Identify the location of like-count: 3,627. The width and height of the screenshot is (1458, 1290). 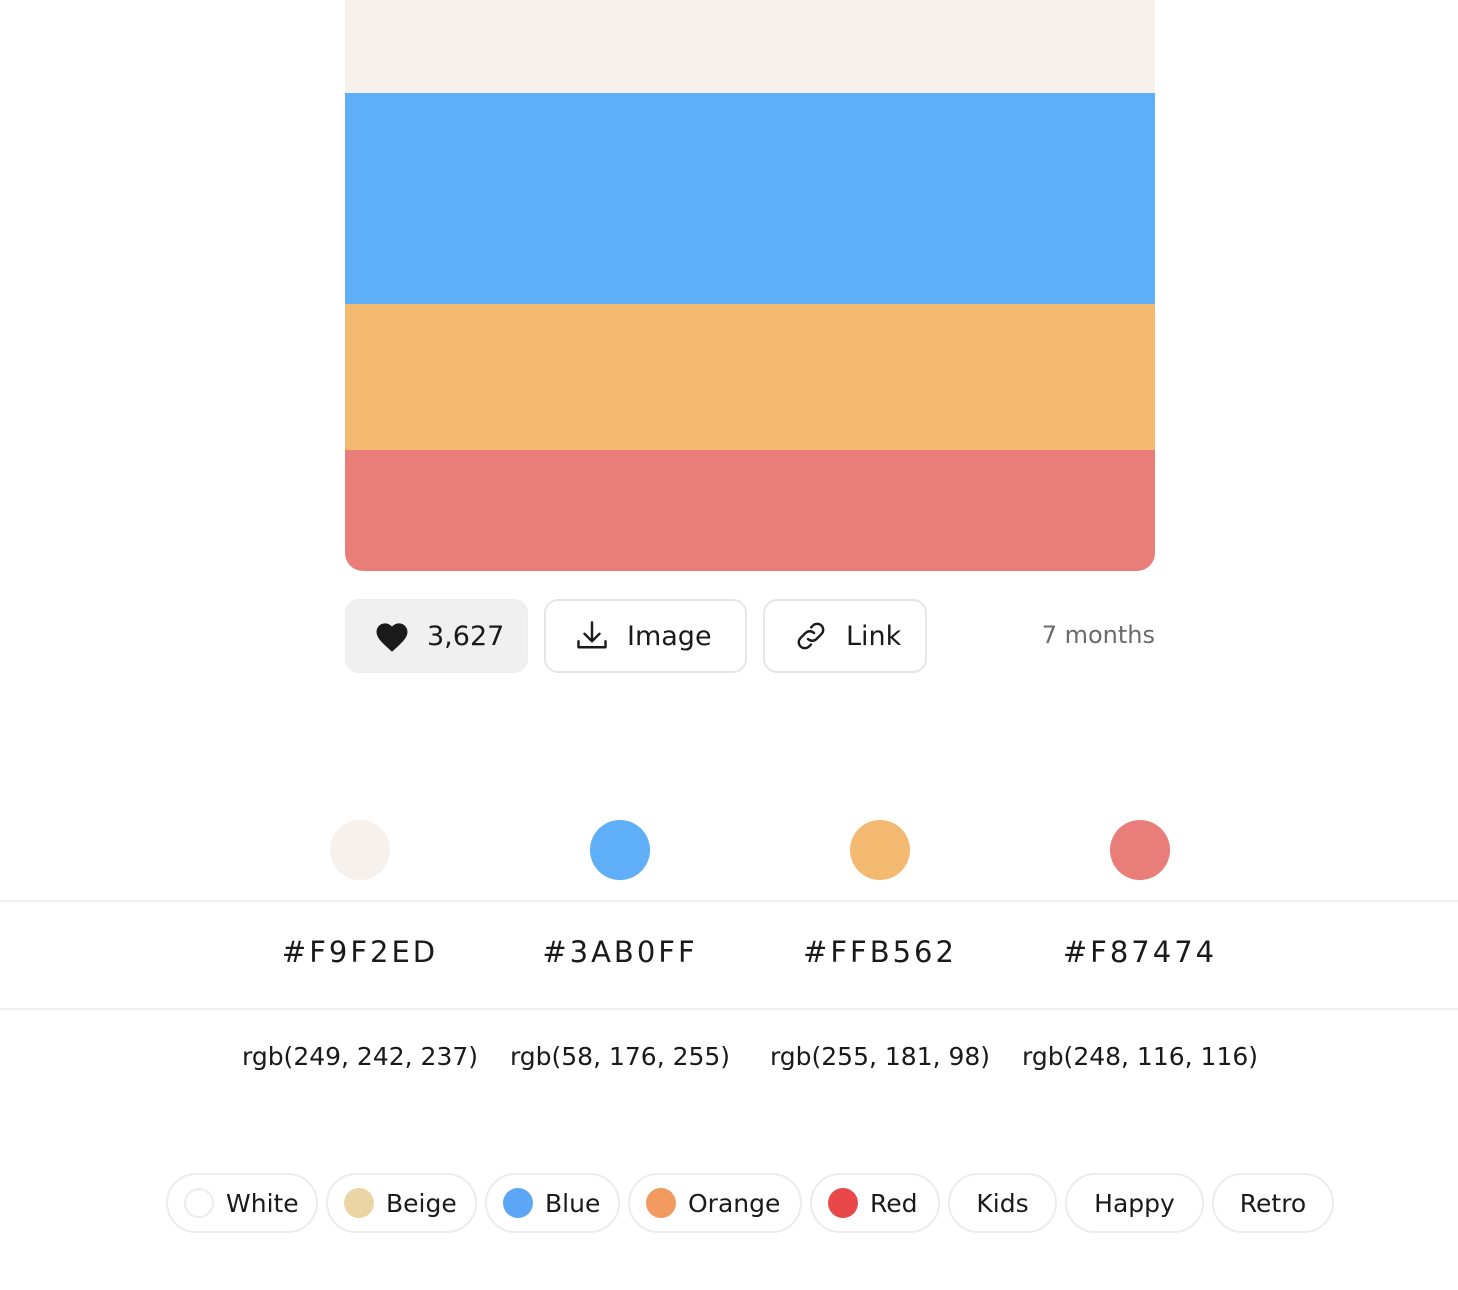
(466, 636).